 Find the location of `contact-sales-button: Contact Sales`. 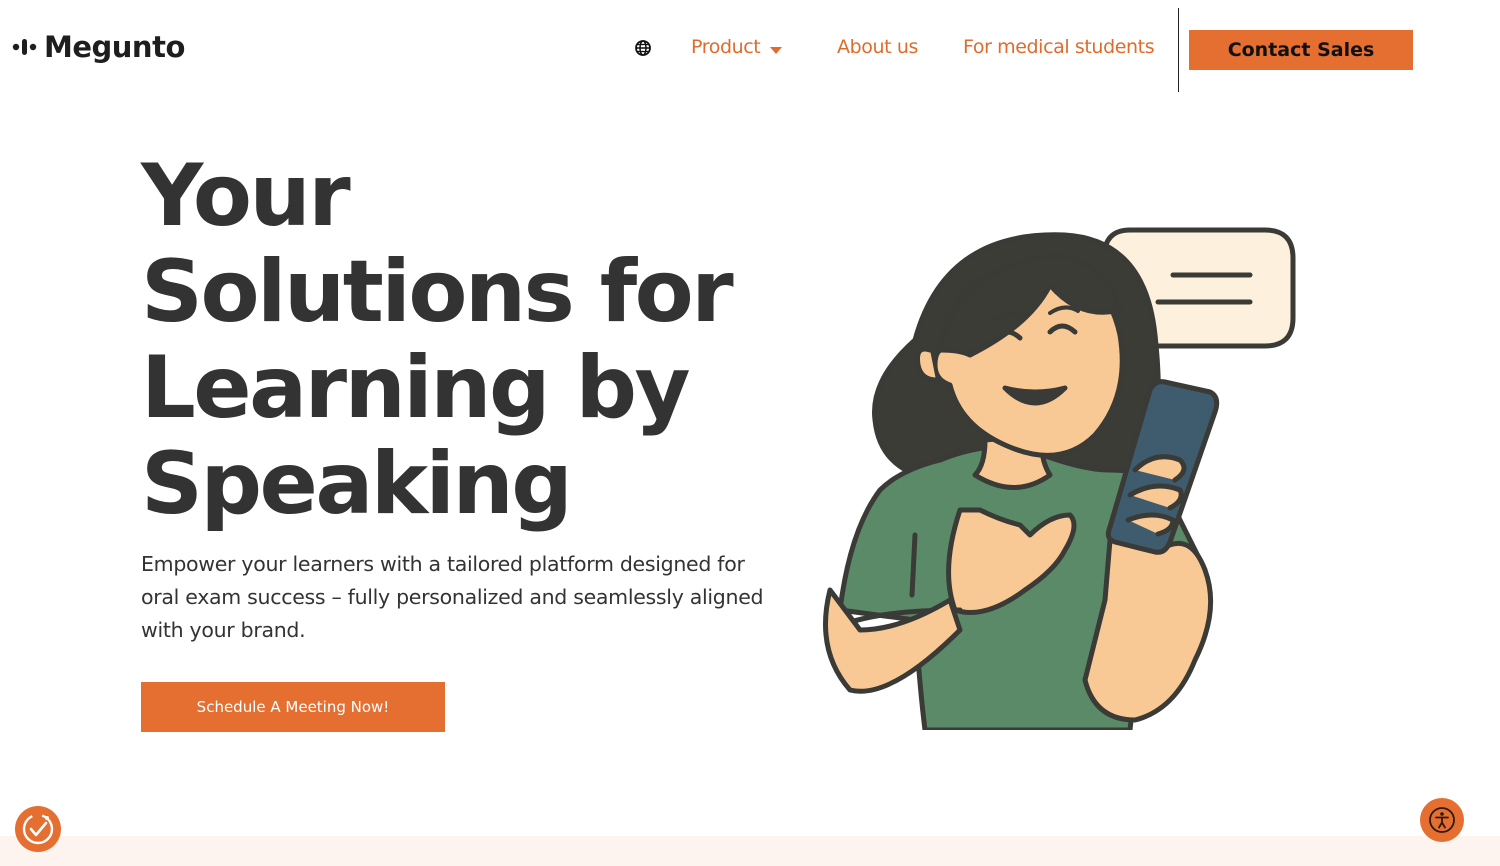

contact-sales-button: Contact Sales is located at coordinates (1301, 50).